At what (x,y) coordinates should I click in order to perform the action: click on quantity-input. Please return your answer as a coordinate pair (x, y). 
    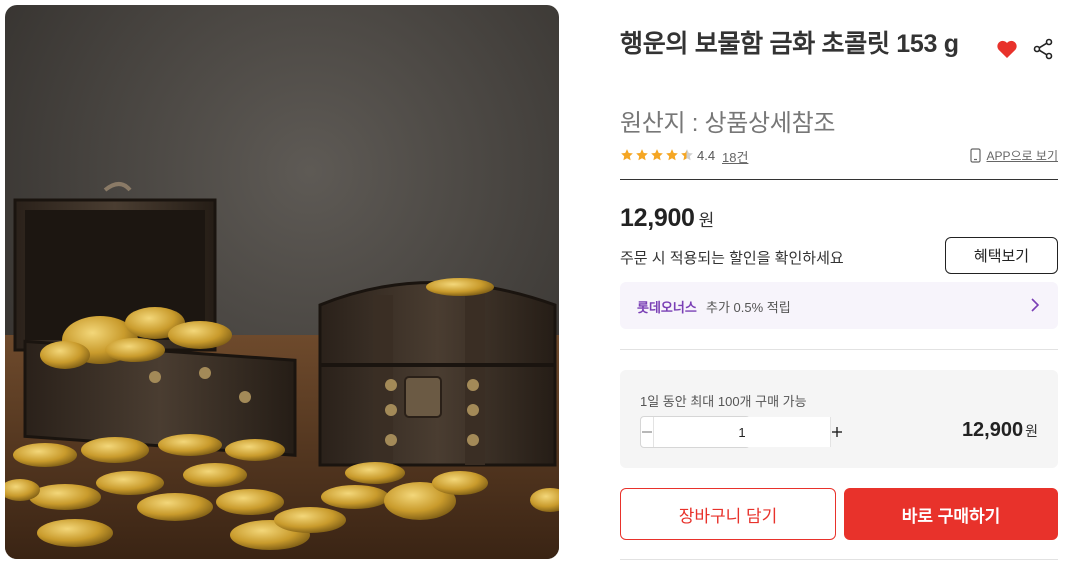
    Looking at the image, I should click on (742, 432).